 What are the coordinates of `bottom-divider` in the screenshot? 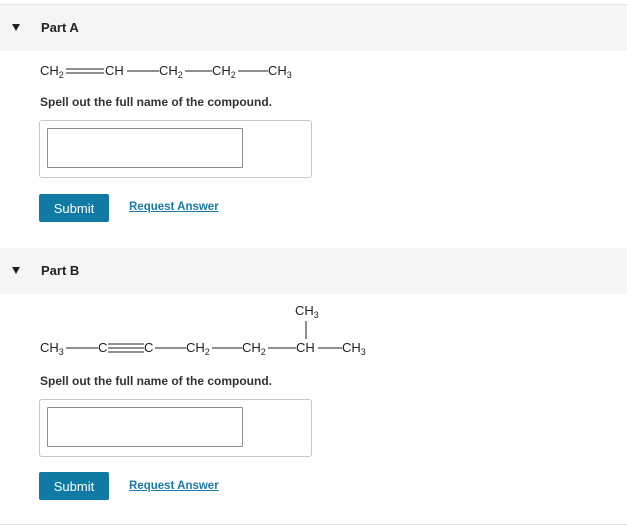 It's located at (313, 524).